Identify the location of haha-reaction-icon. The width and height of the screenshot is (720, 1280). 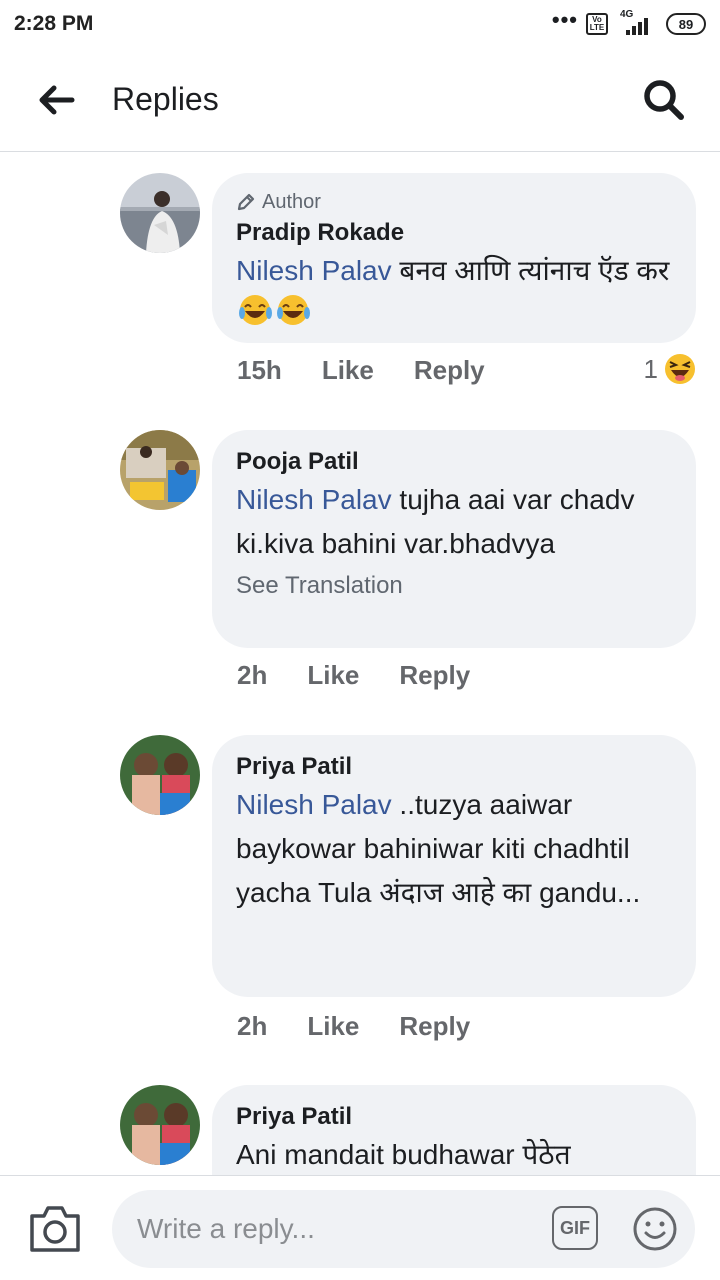
(680, 369).